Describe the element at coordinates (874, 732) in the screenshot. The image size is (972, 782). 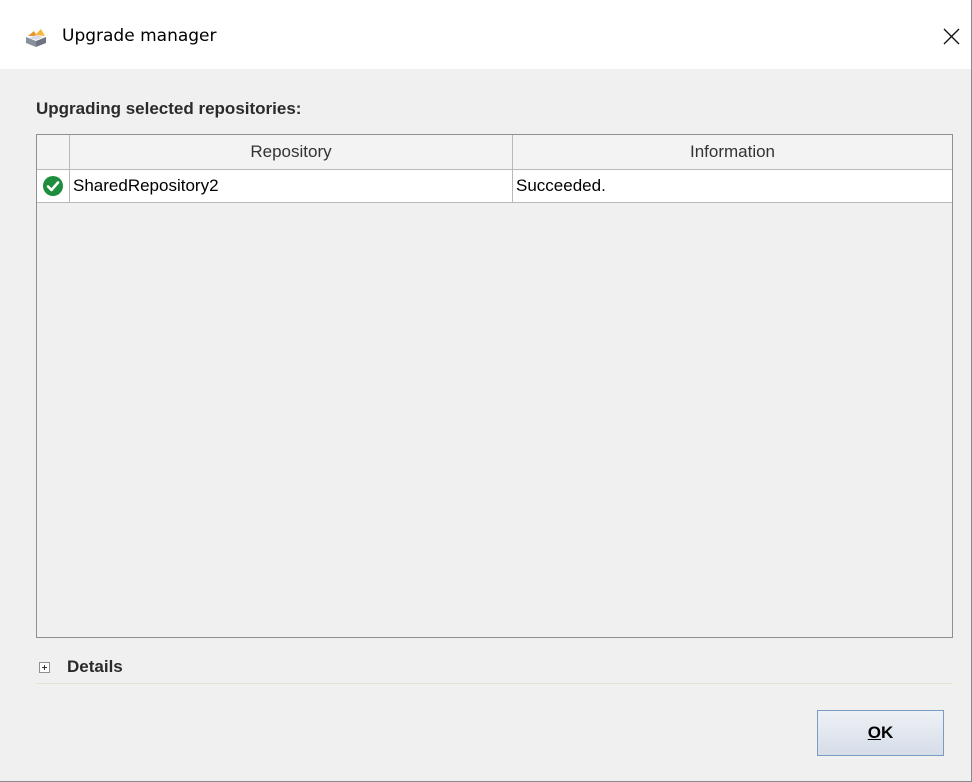
I see `ok-mnemonic: O` at that location.